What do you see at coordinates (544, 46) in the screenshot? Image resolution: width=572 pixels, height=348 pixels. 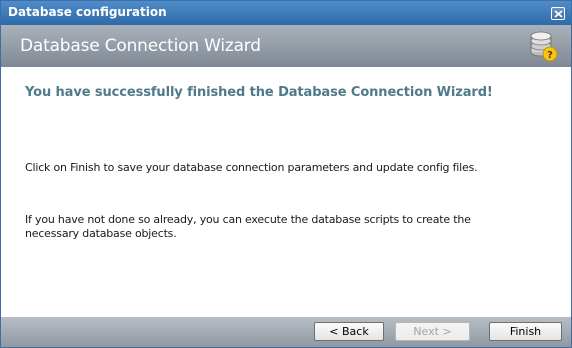 I see `database-help-icon: ?` at bounding box center [544, 46].